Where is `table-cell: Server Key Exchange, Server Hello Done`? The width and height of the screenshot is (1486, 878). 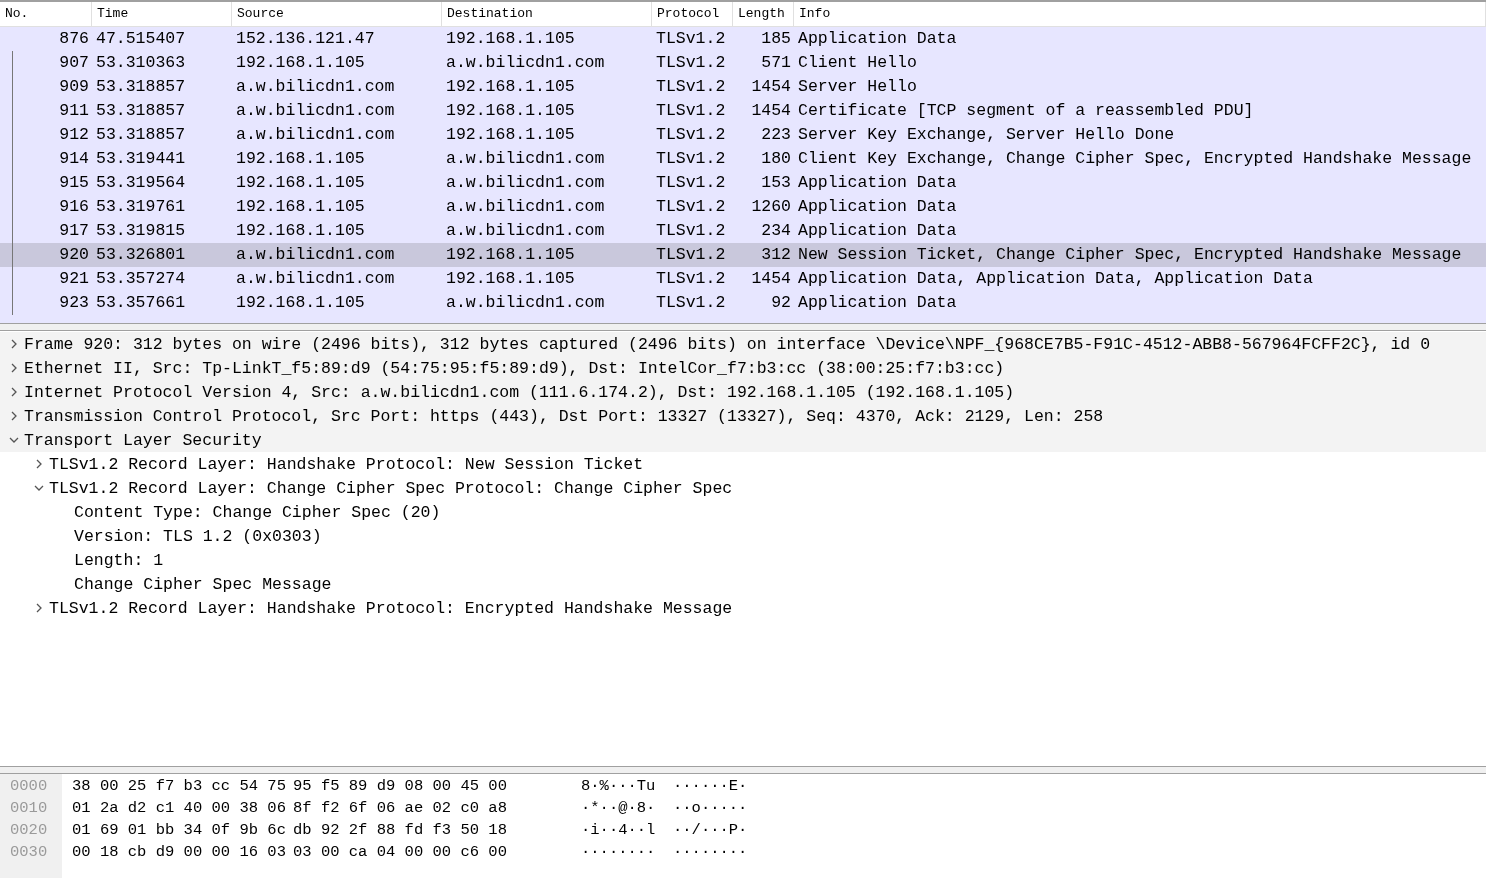 table-cell: Server Key Exchange, Server Hello Done is located at coordinates (986, 134).